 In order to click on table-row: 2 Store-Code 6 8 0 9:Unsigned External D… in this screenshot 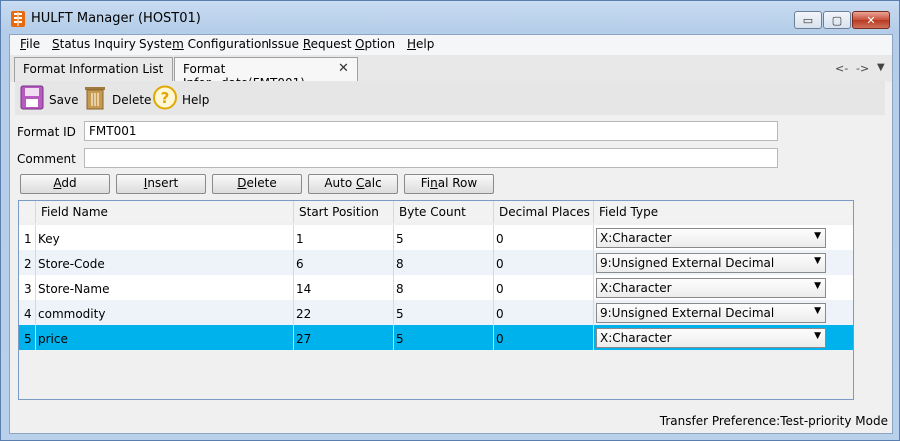, I will do `click(436, 262)`.